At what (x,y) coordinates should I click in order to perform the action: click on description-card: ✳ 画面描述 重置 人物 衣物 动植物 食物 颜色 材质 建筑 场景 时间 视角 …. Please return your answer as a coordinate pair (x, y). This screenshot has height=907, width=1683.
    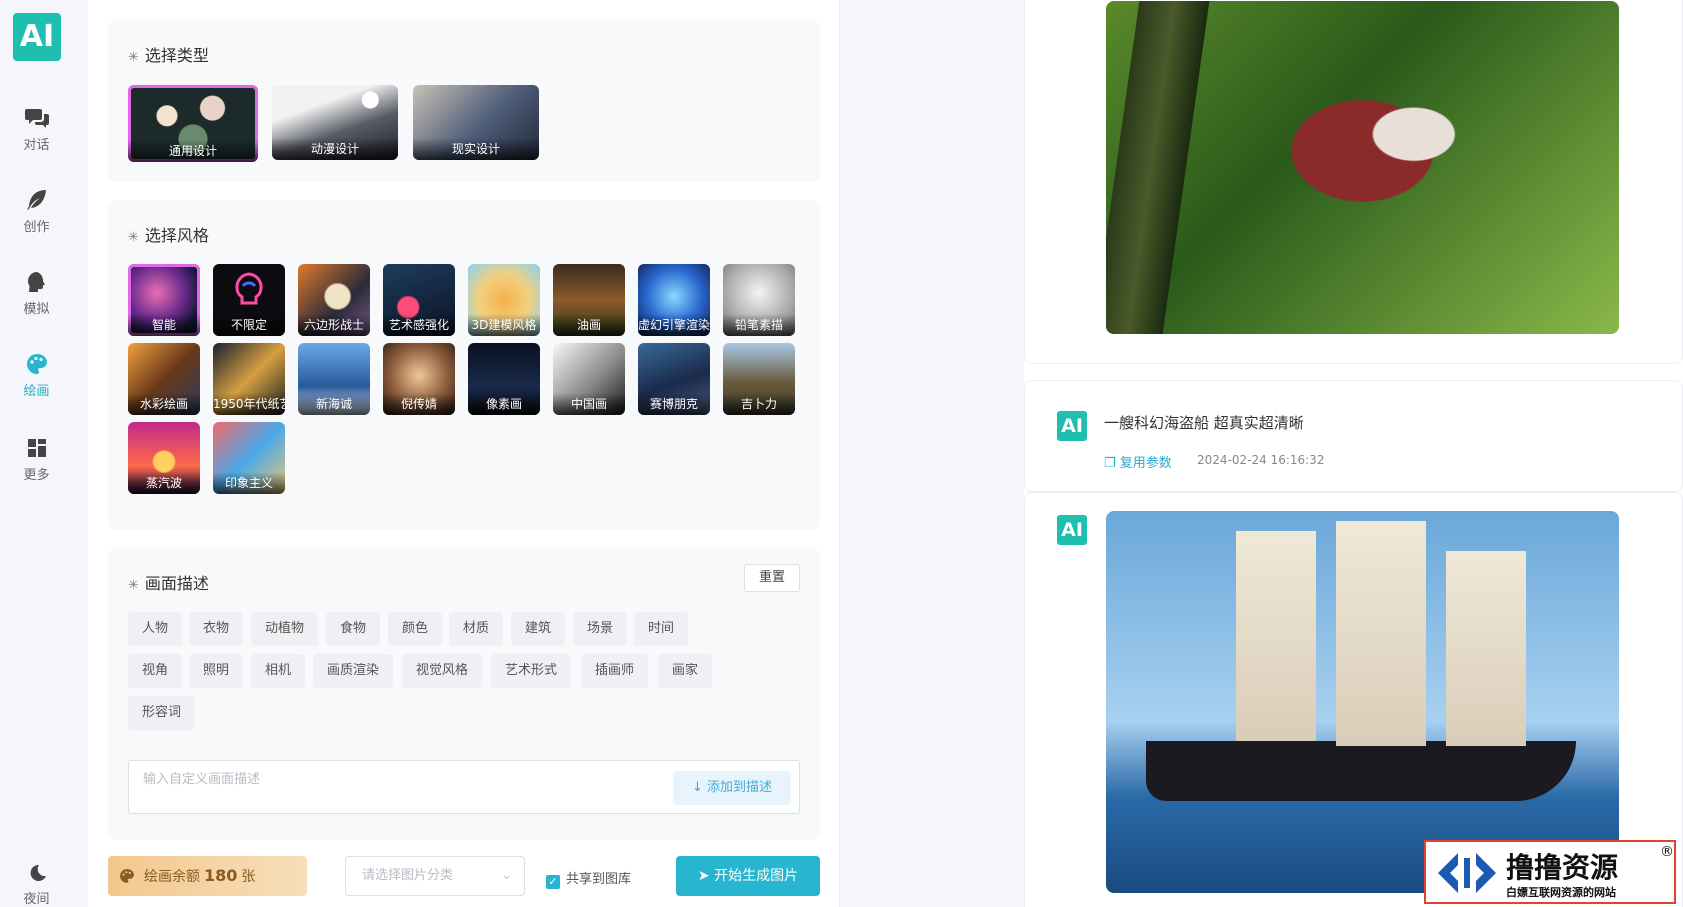
    Looking at the image, I should click on (464, 694).